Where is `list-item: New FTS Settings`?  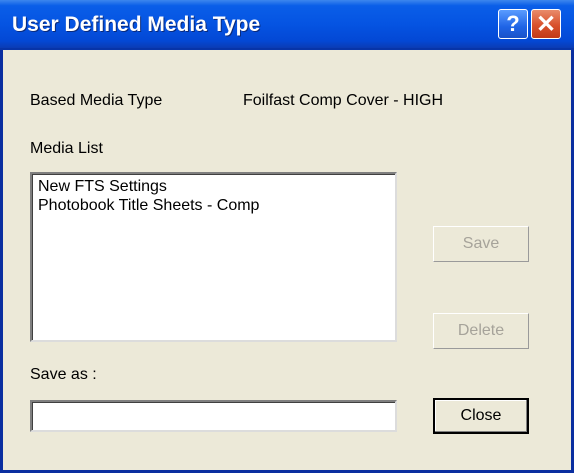
list-item: New FTS Settings is located at coordinates (213, 186).